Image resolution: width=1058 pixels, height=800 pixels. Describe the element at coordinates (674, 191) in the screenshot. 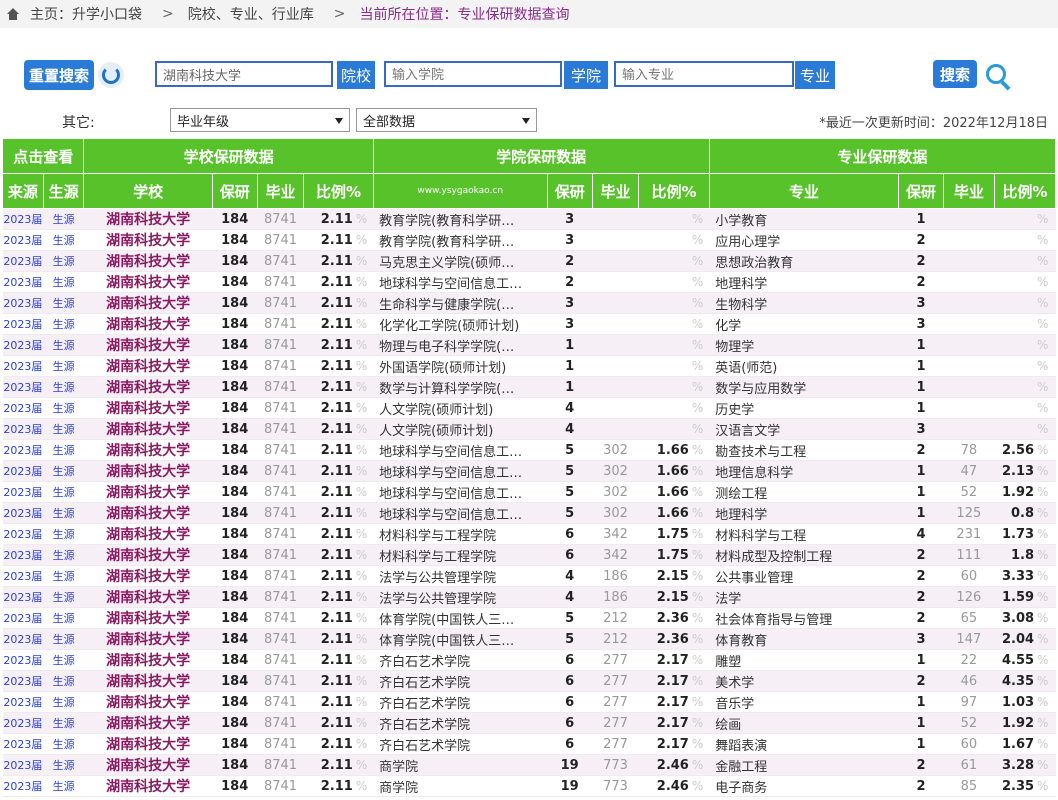

I see `col-header-college-ratio: 比例%` at that location.